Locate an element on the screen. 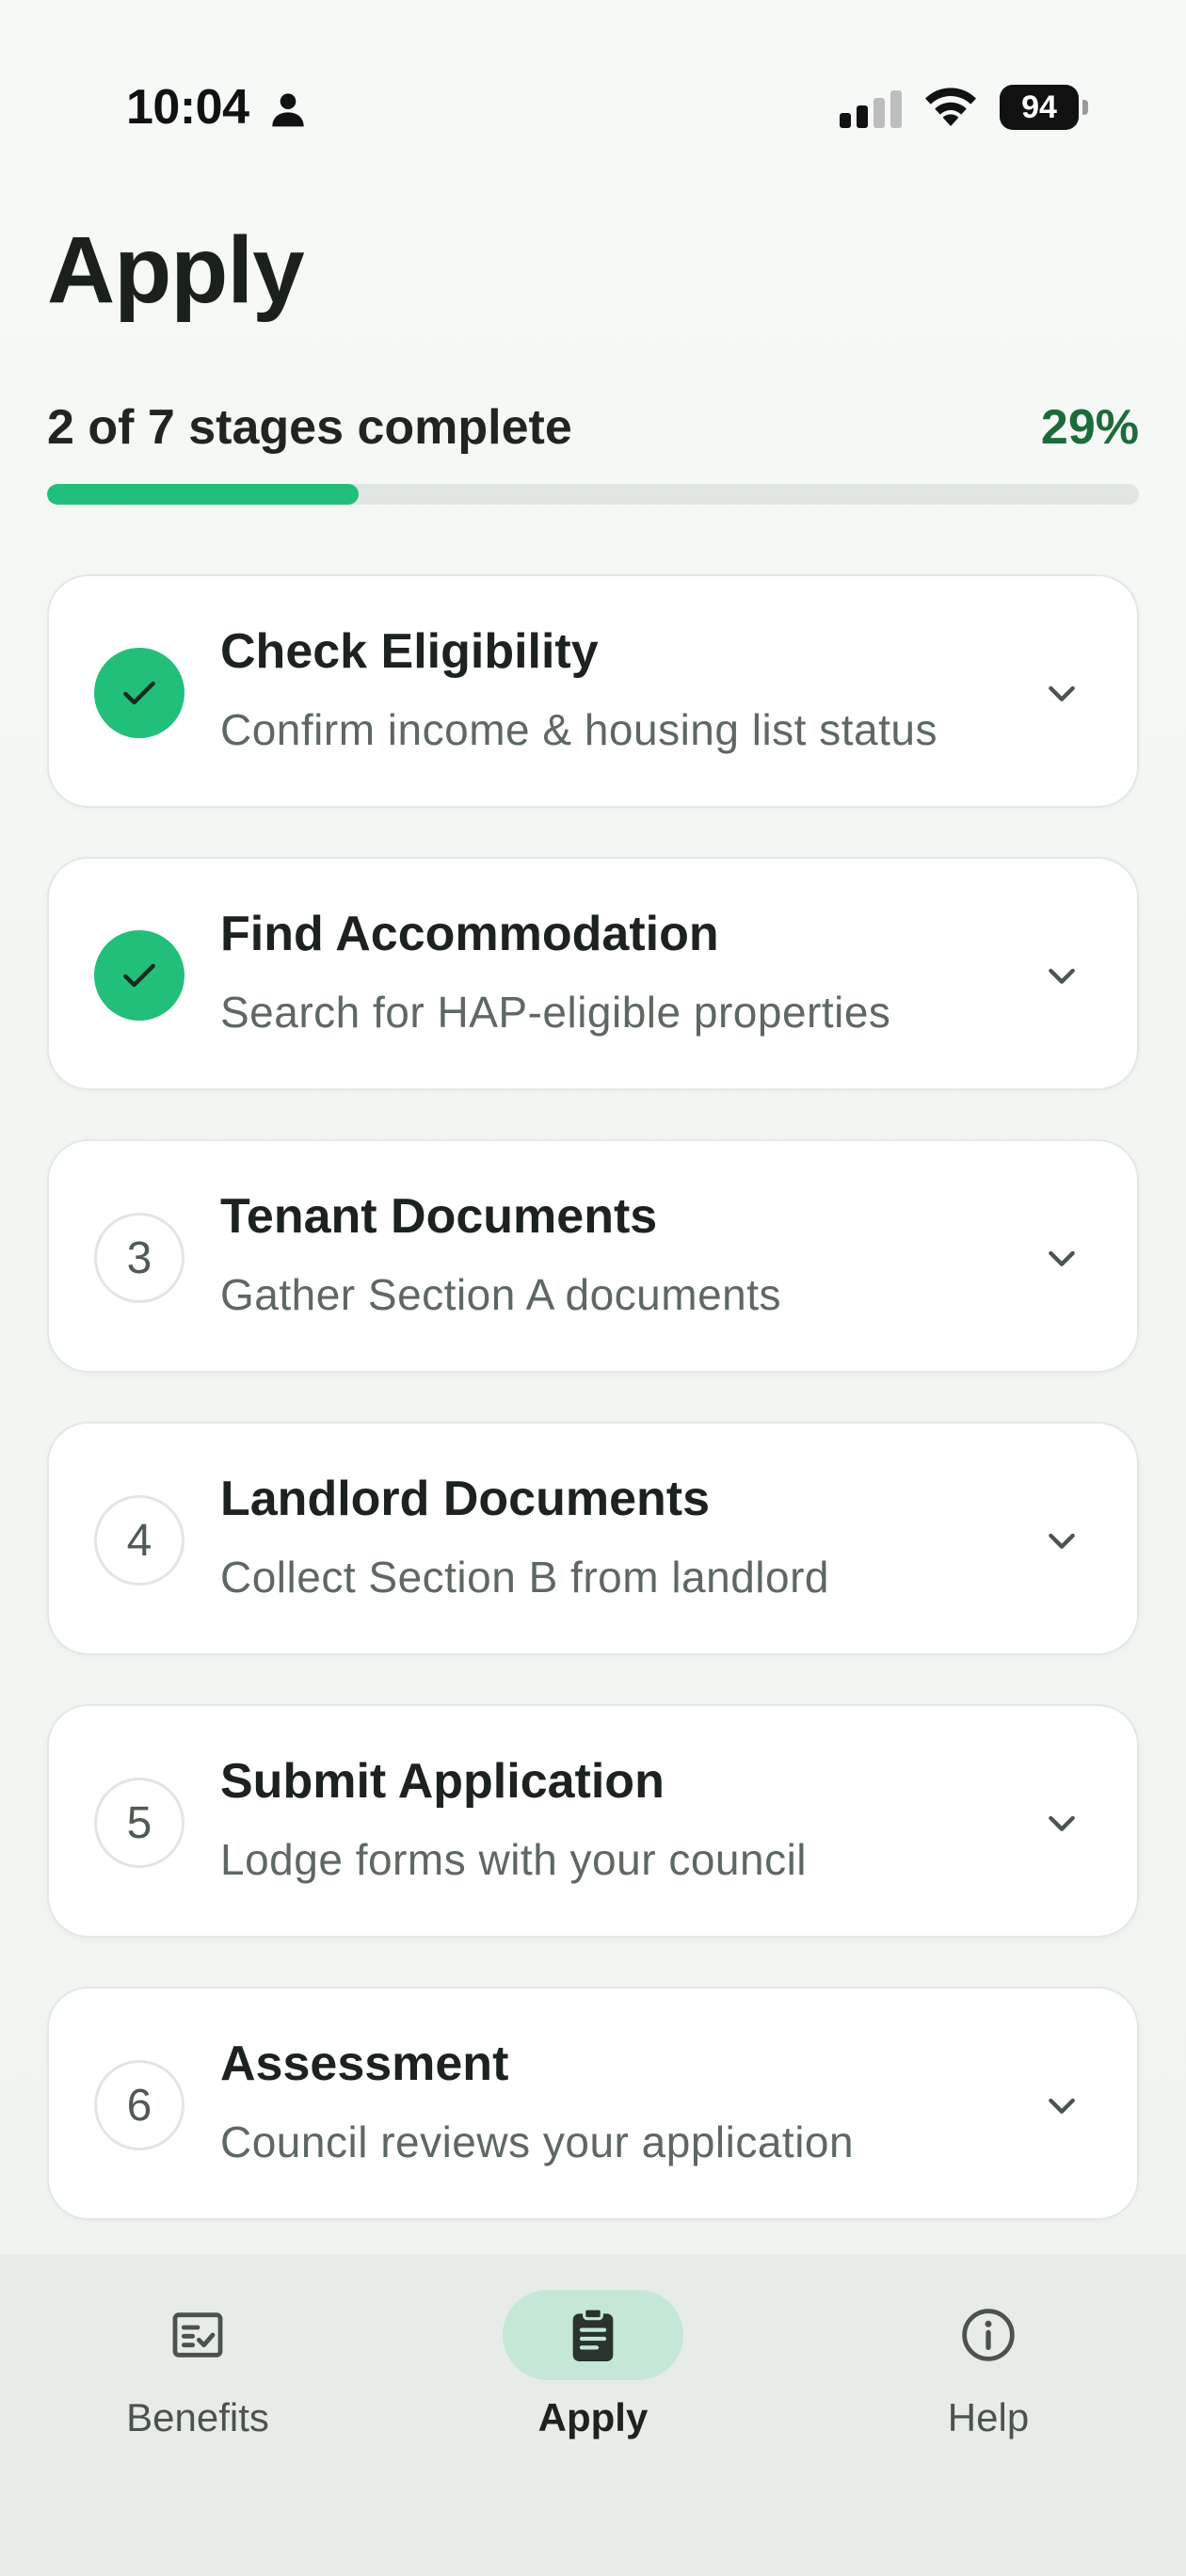  stage-subtitle: Search for HAP-eligible properties is located at coordinates (555, 1012).